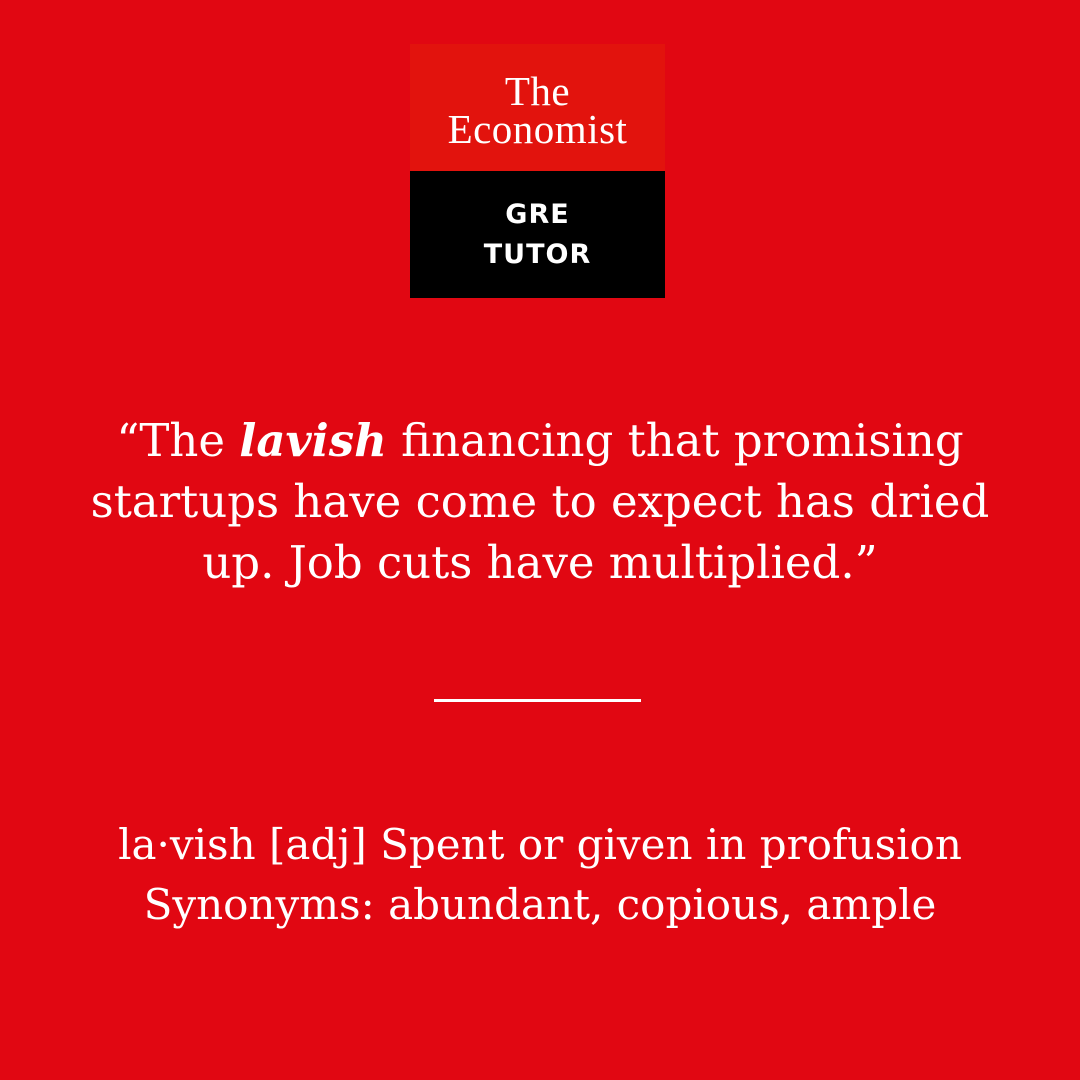 Image resolution: width=1080 pixels, height=1080 pixels. What do you see at coordinates (537, 234) in the screenshot?
I see `logo-subtitle: GRE TUTOR` at bounding box center [537, 234].